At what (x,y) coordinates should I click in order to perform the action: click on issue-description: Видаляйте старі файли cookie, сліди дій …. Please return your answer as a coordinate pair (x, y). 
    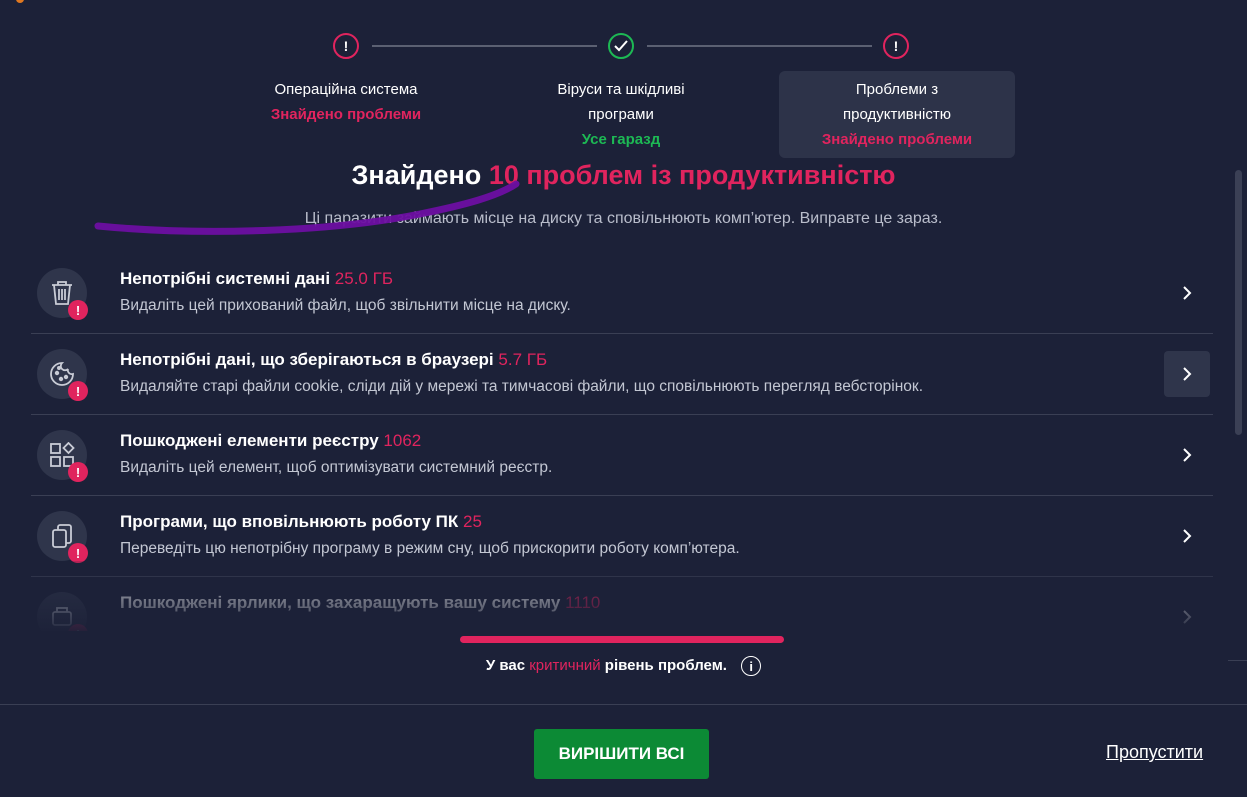
    Looking at the image, I should click on (521, 386).